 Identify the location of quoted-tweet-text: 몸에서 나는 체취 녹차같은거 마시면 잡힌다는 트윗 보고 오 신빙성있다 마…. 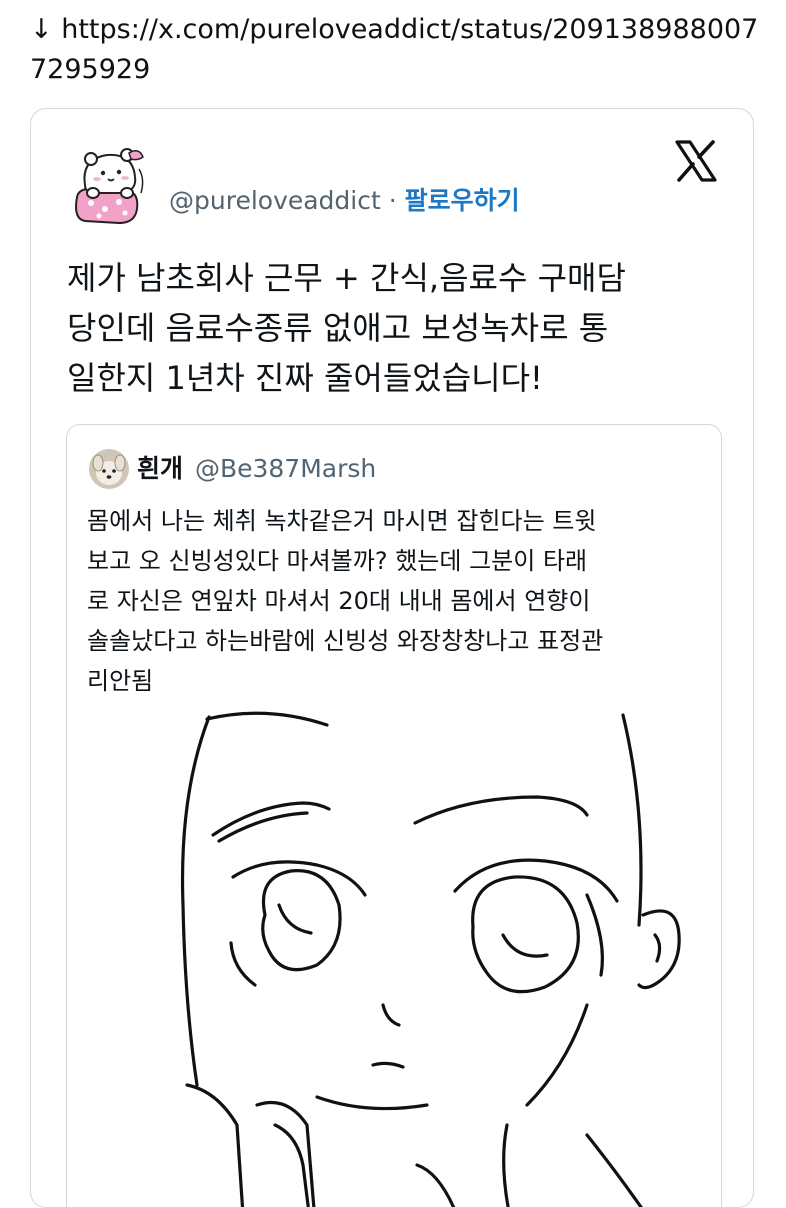
(397, 601).